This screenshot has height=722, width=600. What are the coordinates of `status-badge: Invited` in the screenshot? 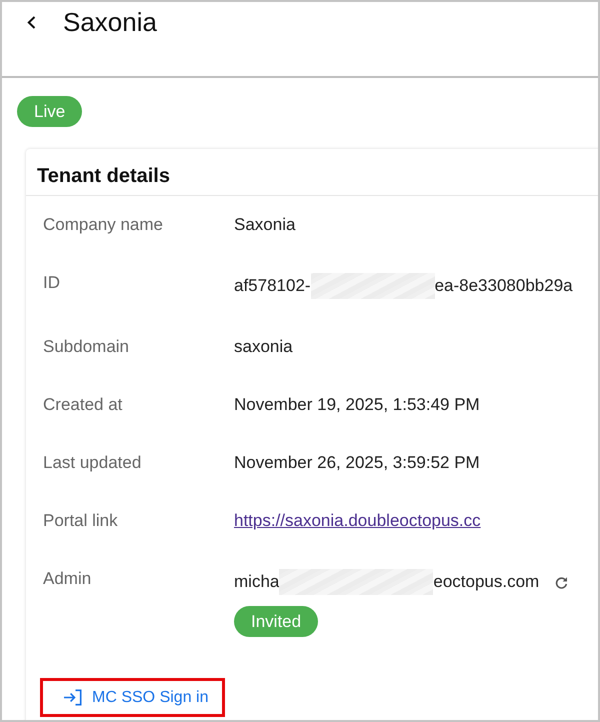 It's located at (276, 621).